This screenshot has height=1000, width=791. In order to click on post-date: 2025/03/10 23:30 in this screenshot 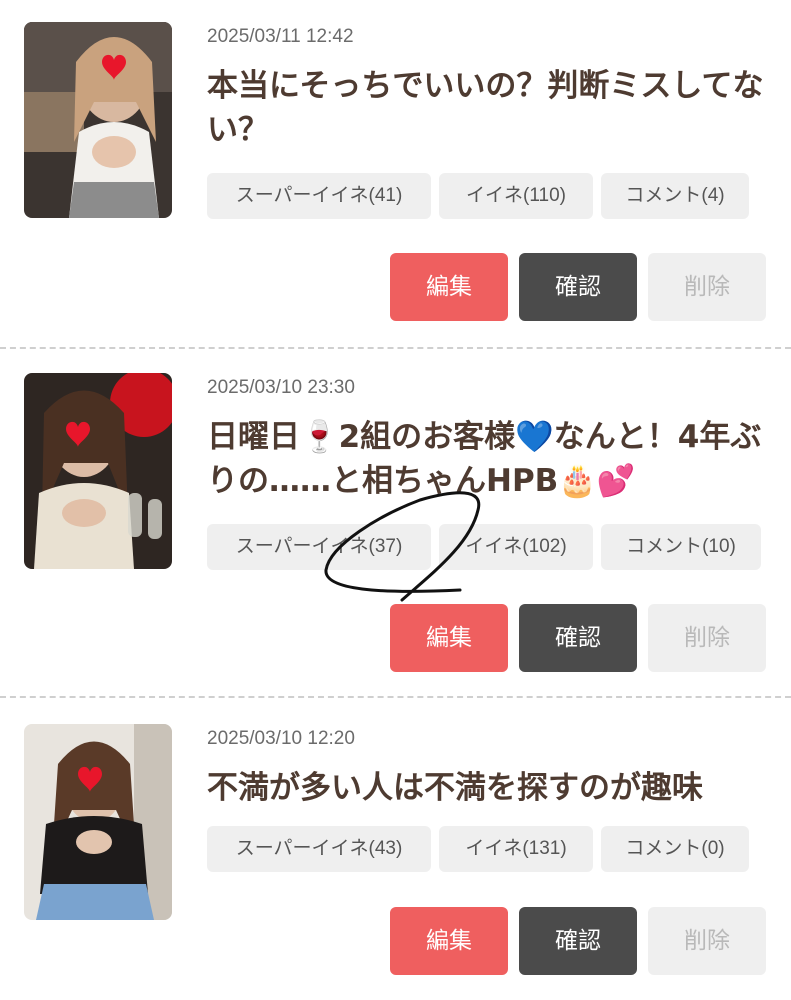, I will do `click(281, 387)`.